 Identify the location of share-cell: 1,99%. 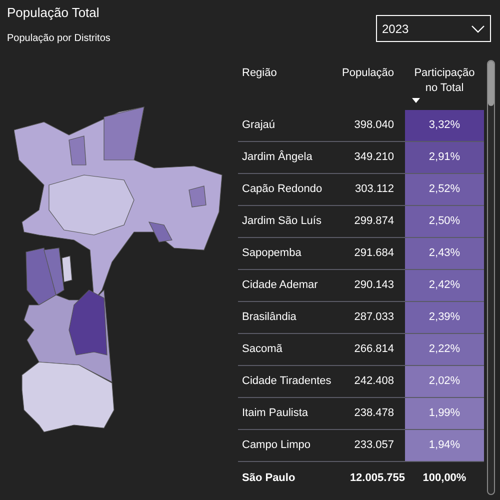
(444, 413).